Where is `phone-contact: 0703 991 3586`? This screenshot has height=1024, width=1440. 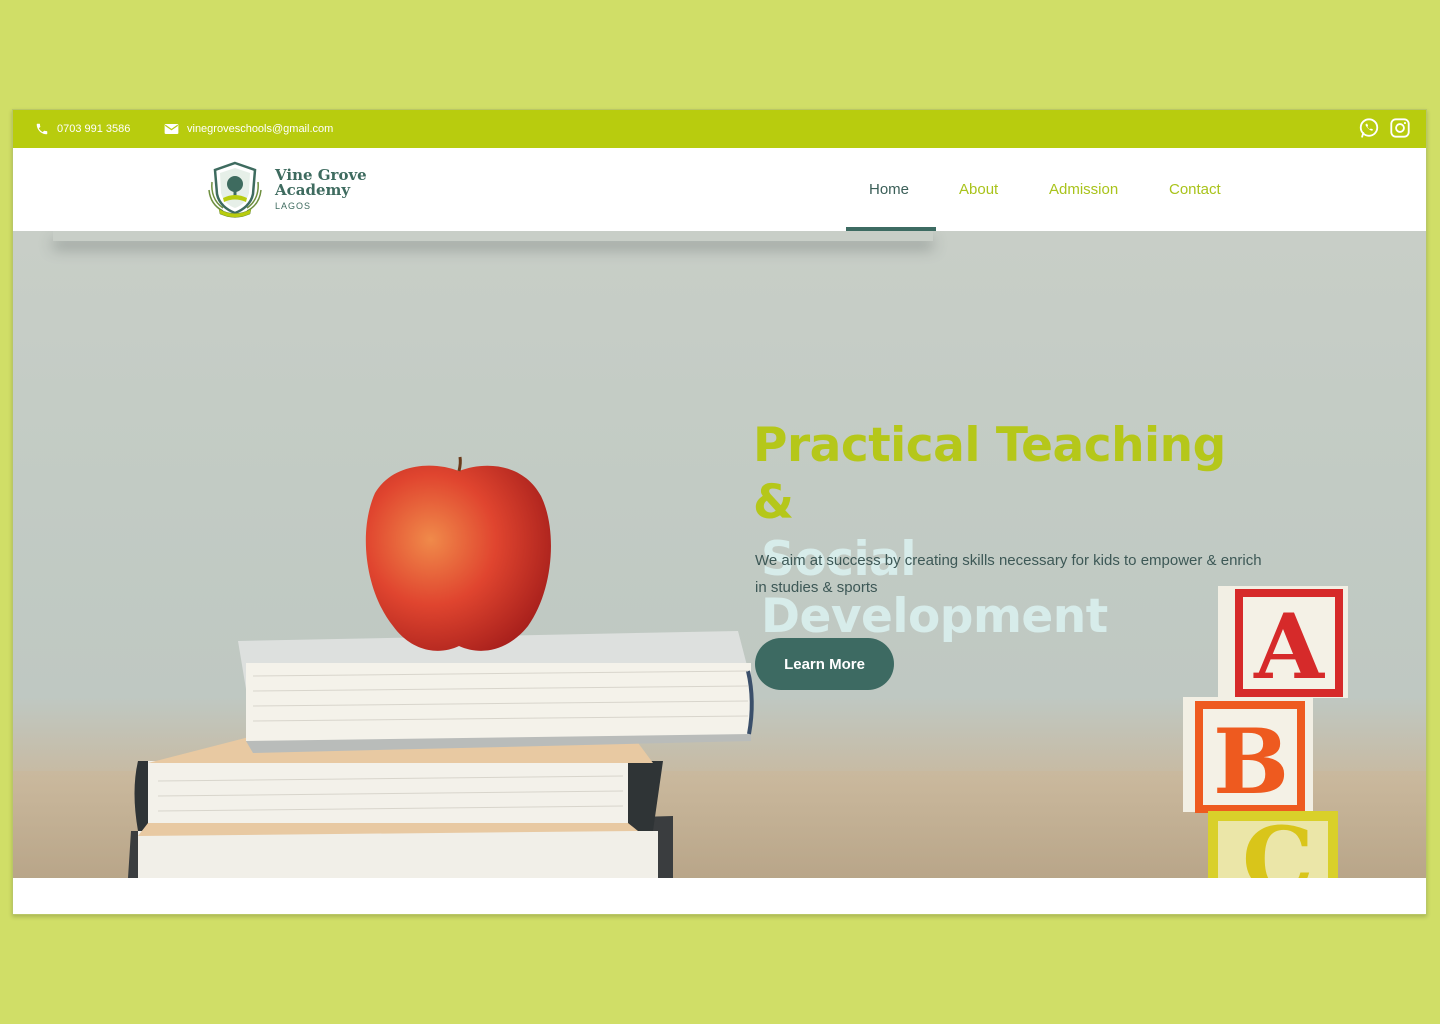 phone-contact: 0703 991 3586 is located at coordinates (82, 129).